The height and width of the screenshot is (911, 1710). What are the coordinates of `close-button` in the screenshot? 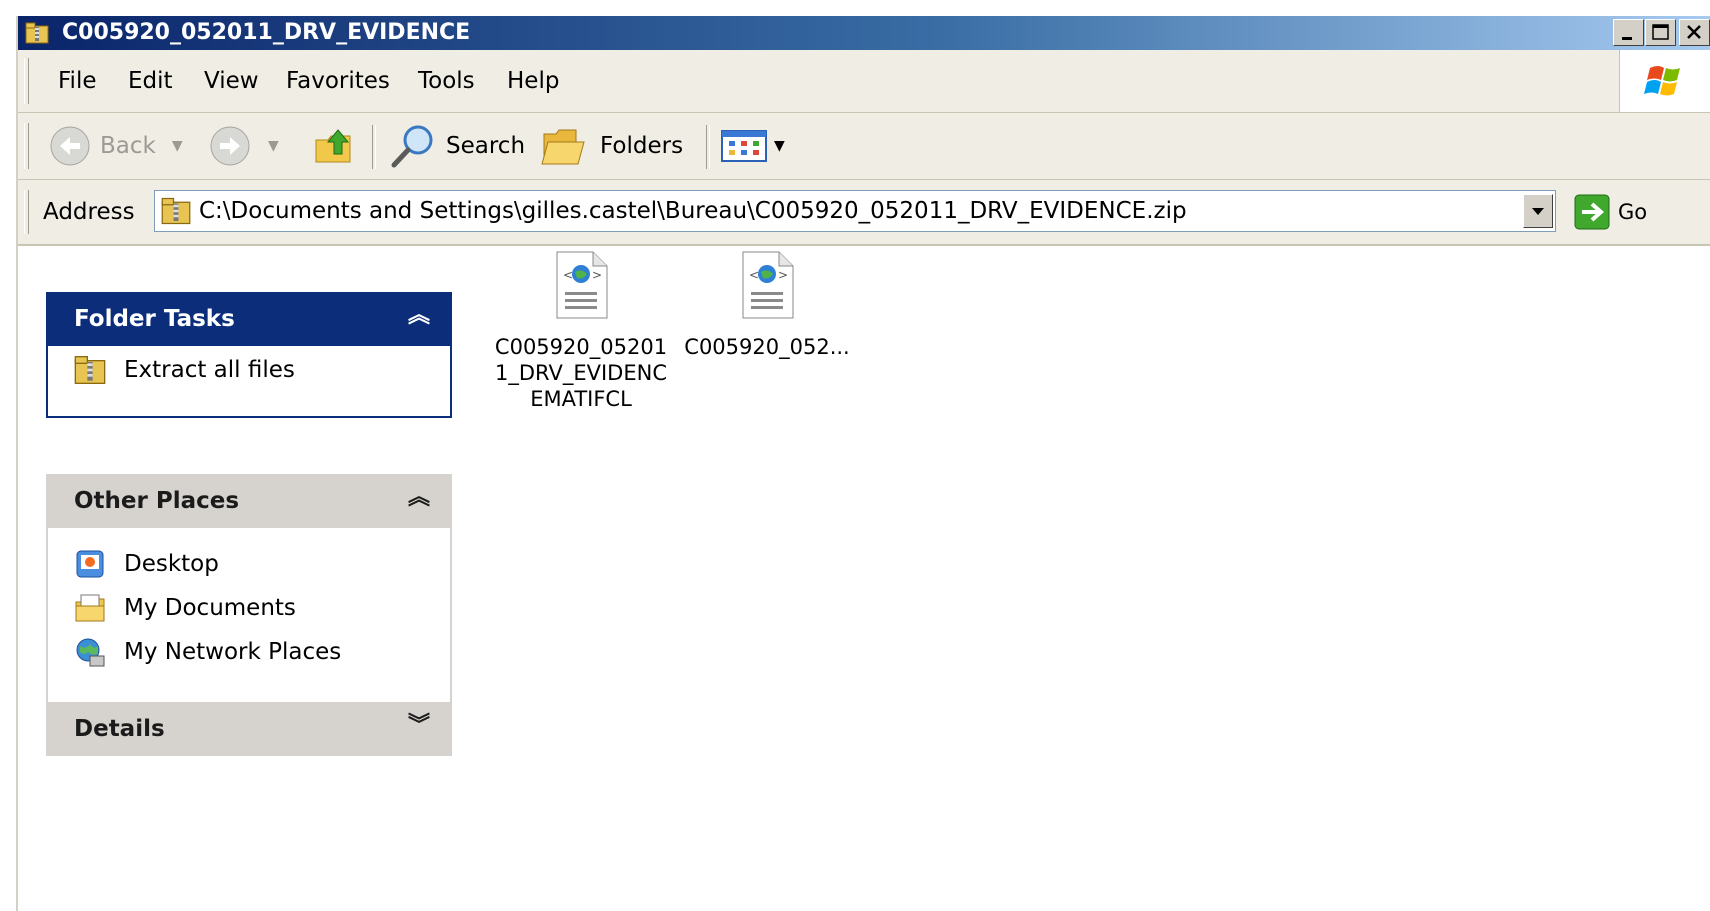 It's located at (1694, 32).